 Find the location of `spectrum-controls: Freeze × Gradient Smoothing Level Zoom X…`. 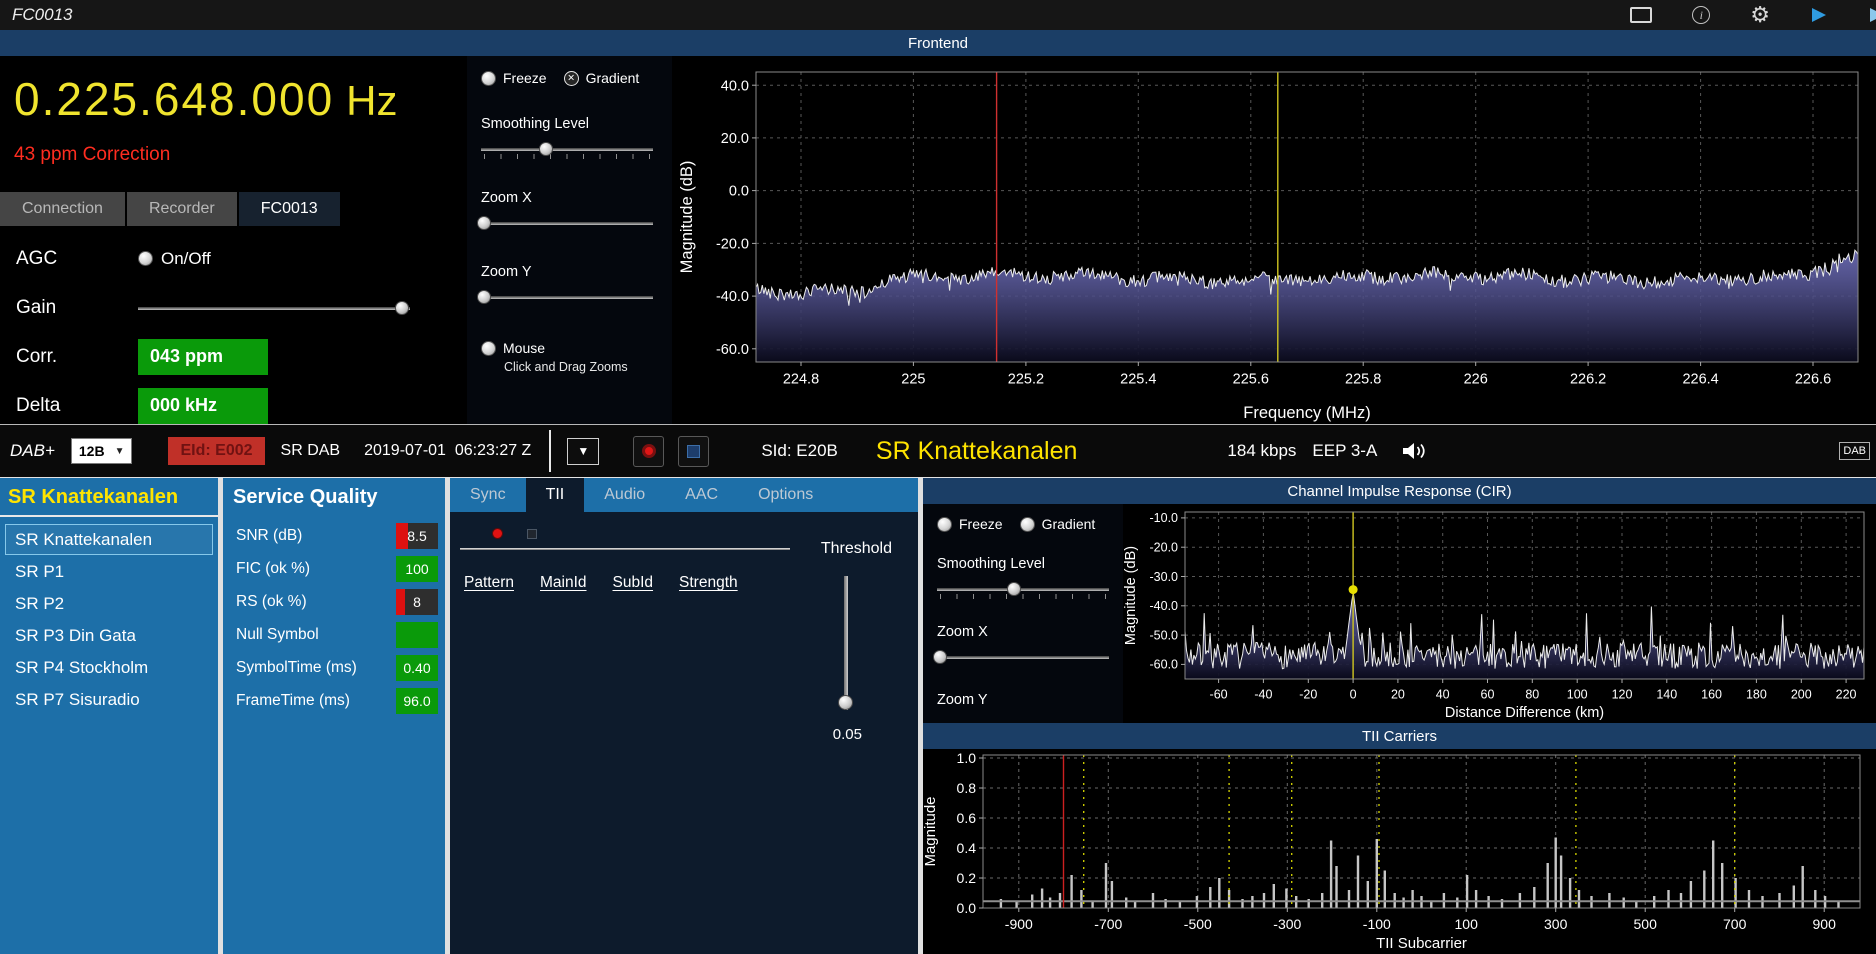

spectrum-controls: Freeze × Gradient Smoothing Level Zoom X… is located at coordinates (569, 243).